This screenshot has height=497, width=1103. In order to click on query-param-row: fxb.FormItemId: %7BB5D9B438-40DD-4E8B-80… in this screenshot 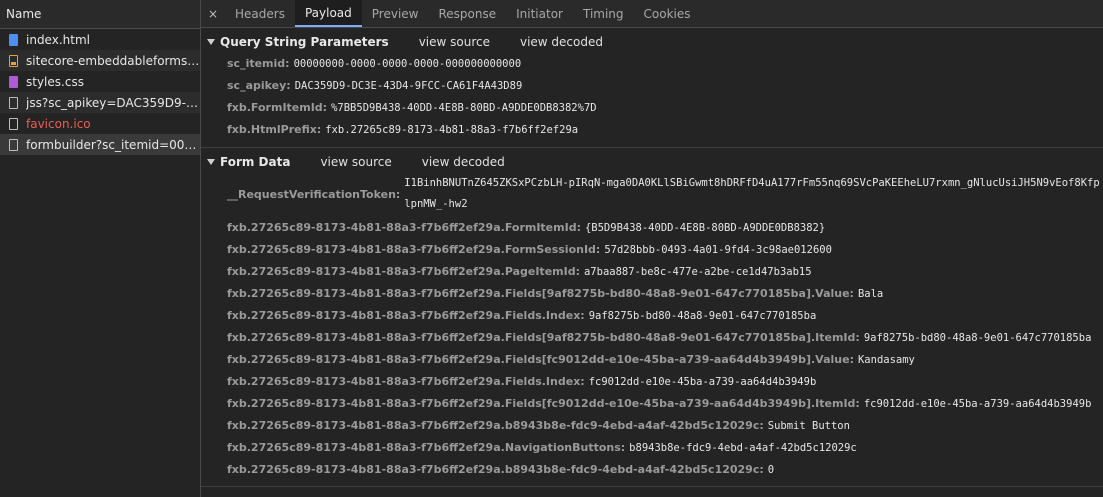, I will do `click(652, 108)`.